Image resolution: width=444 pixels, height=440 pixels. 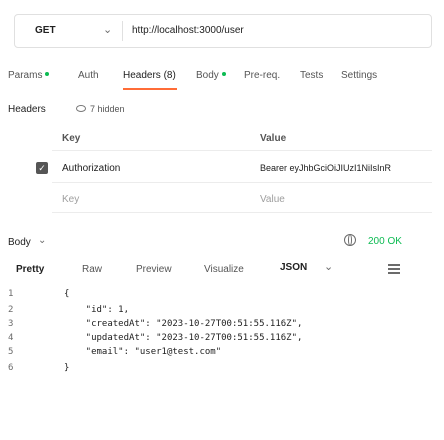 I want to click on hidden-headers-toggle: 7 hidden, so click(x=100, y=109).